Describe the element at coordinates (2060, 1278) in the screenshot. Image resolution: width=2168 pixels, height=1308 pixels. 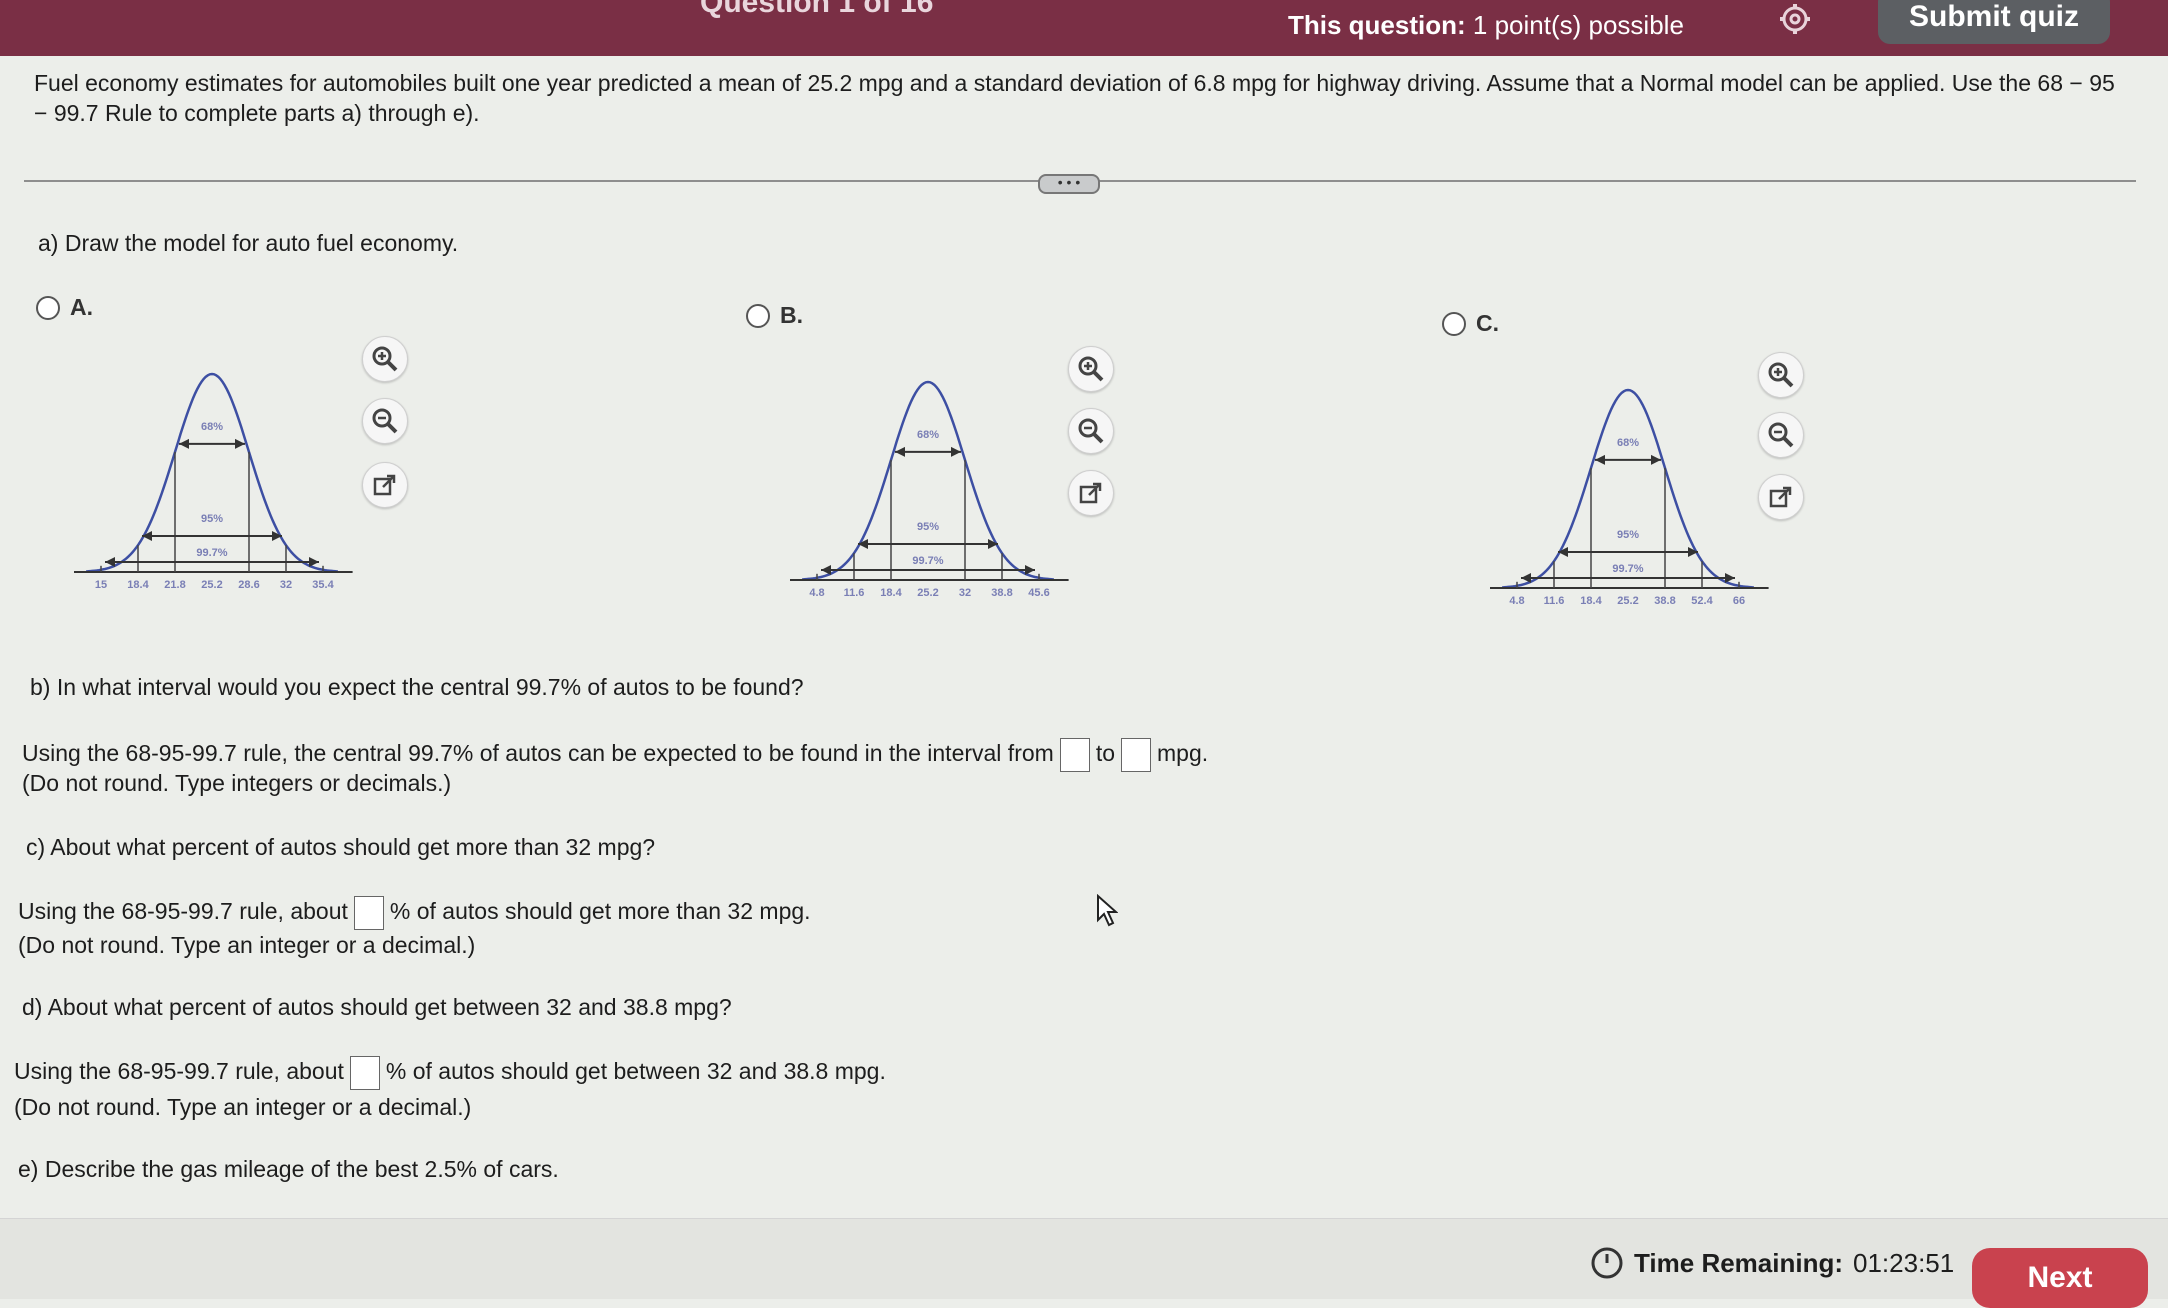
I see `next-button: Next` at that location.